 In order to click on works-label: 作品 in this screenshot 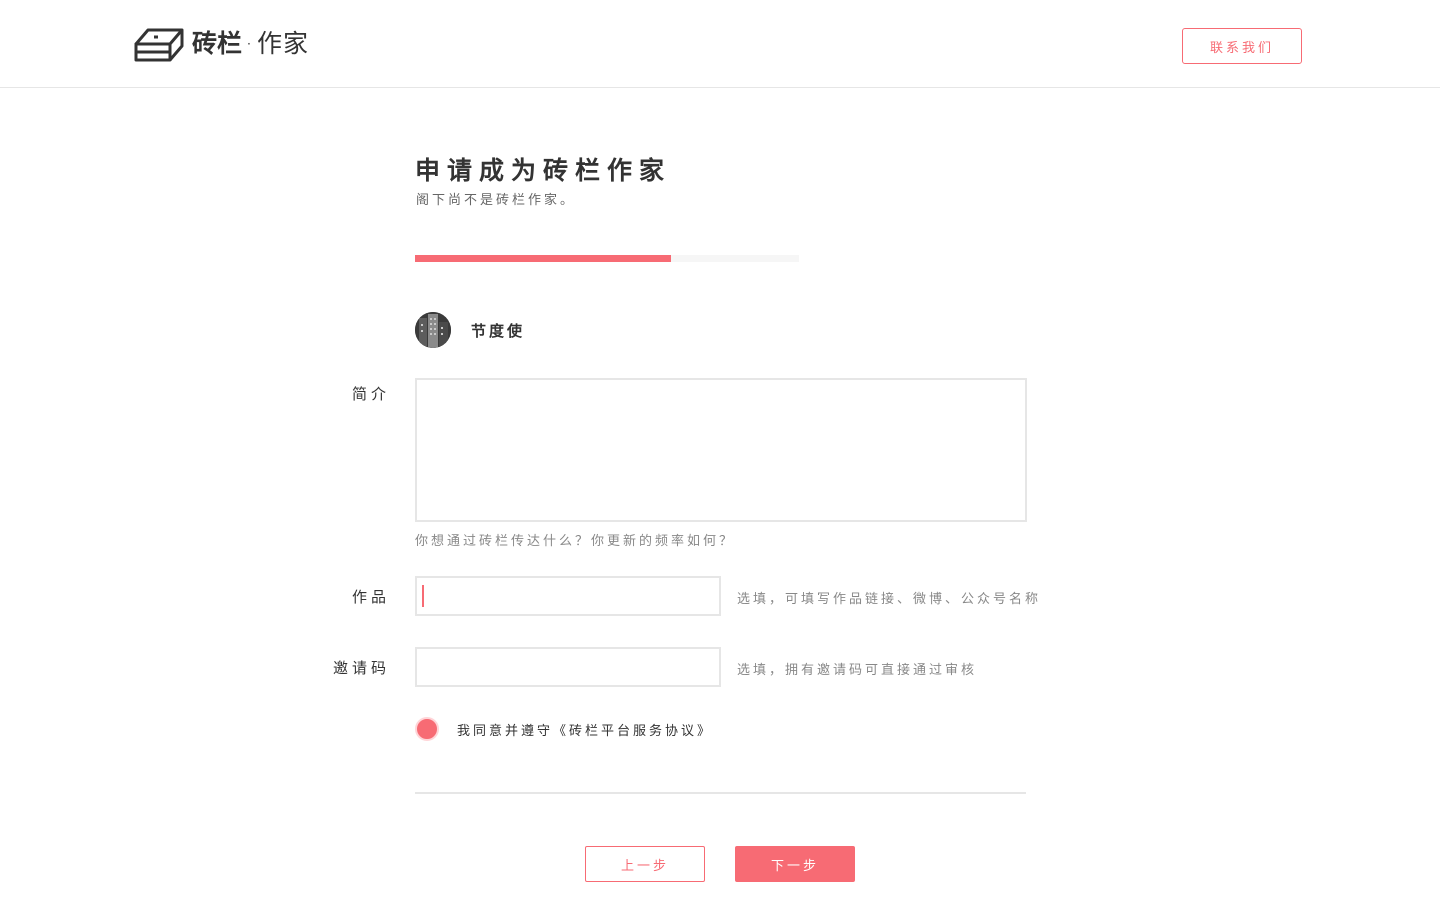, I will do `click(370, 597)`.